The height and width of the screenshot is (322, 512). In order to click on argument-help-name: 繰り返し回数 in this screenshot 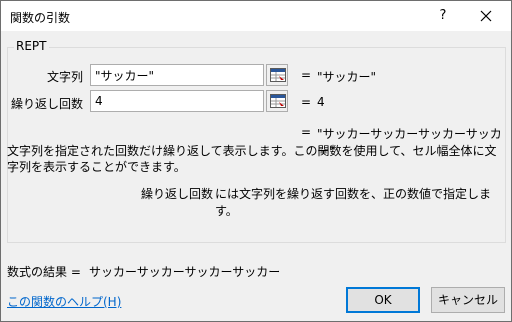, I will do `click(177, 194)`.